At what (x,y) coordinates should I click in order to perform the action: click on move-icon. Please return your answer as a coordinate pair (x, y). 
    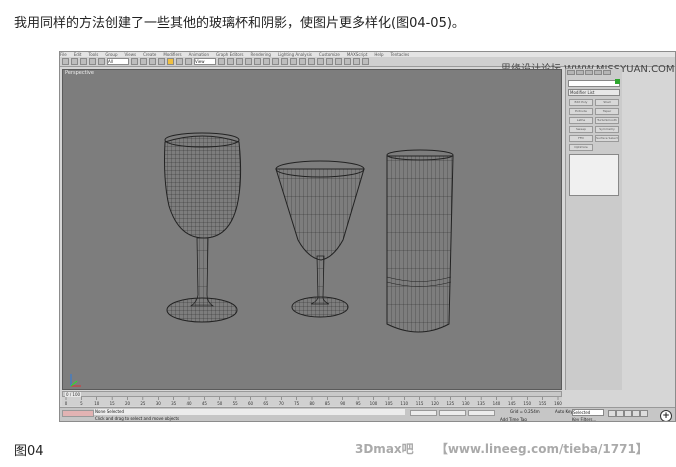
    Looking at the image, I should click on (170, 61).